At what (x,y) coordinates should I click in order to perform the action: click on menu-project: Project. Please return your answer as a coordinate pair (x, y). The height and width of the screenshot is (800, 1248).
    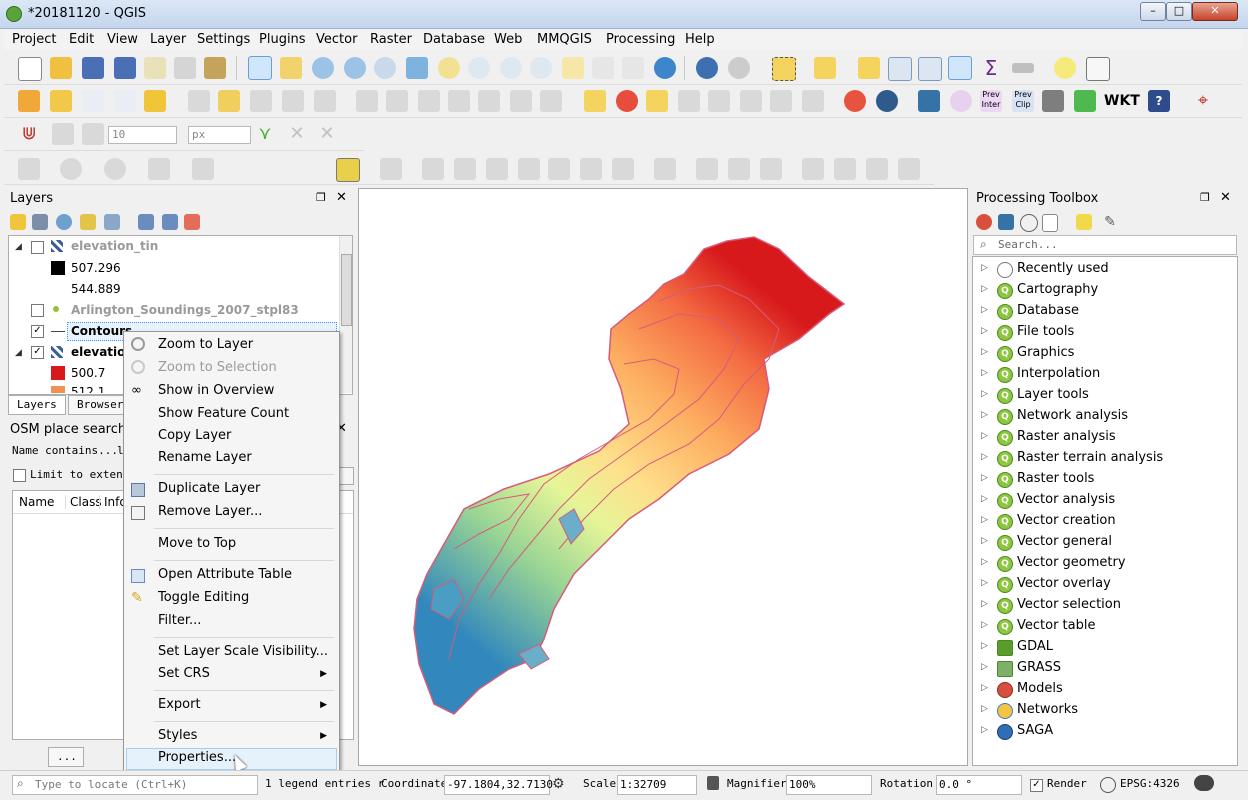
    Looking at the image, I should click on (34, 39).